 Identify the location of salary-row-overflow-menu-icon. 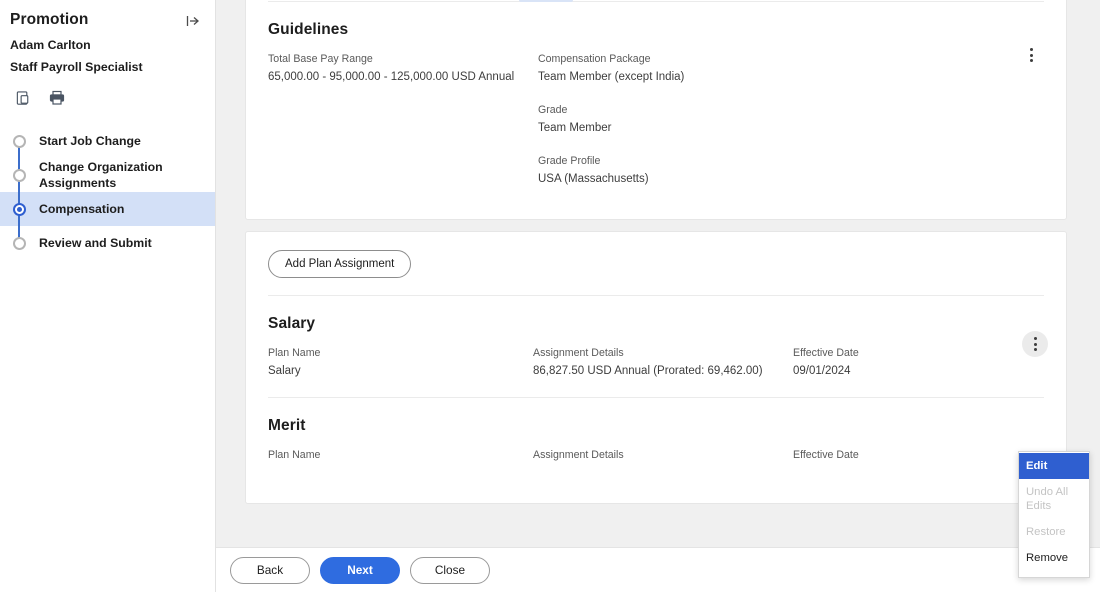
(1035, 344).